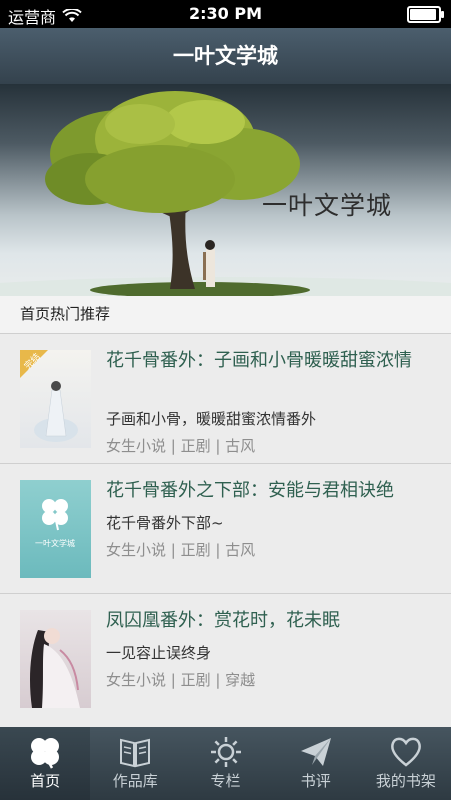  What do you see at coordinates (55, 399) in the screenshot?
I see `book-cover: 完结` at bounding box center [55, 399].